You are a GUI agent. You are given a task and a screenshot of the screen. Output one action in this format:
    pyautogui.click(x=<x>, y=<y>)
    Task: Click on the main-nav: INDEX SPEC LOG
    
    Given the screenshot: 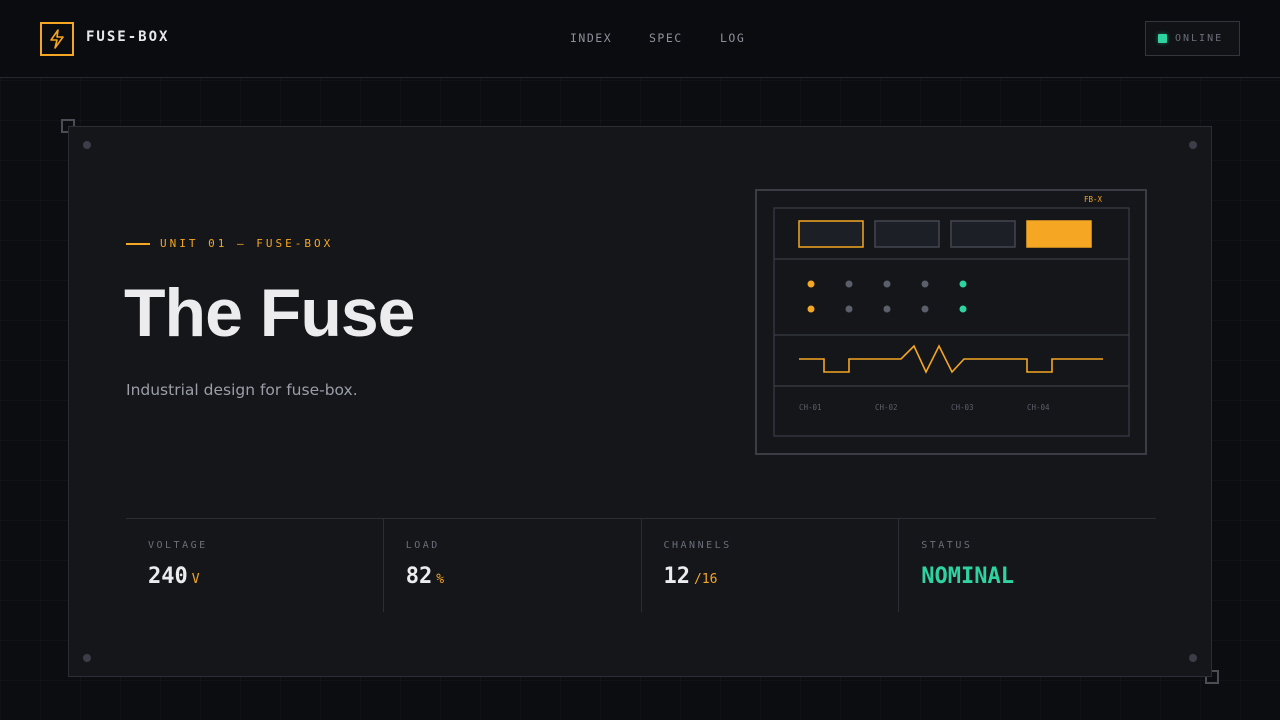 What is the action you would take?
    pyautogui.click(x=640, y=39)
    